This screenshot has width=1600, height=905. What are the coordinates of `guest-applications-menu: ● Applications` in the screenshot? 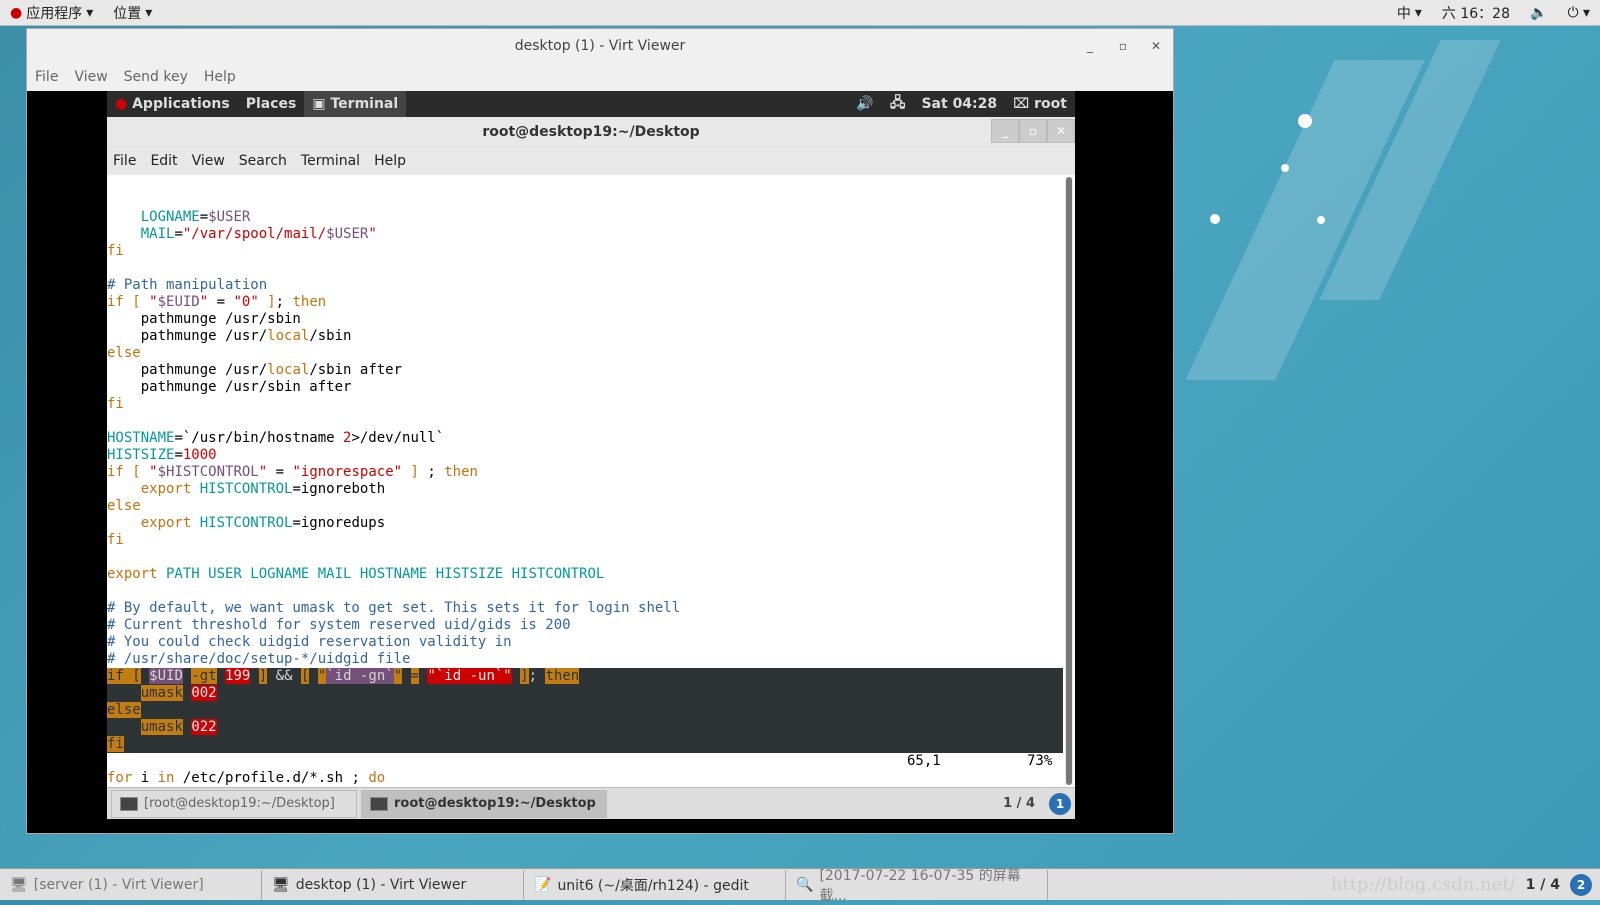 It's located at (172, 104).